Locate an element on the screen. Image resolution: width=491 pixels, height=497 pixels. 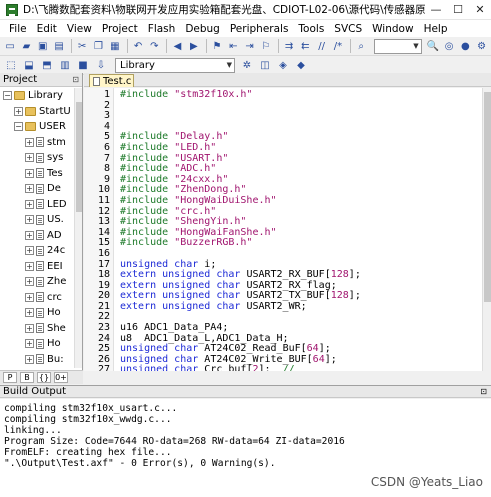
nav-forward-icon: ▶ is located at coordinates (194, 46).